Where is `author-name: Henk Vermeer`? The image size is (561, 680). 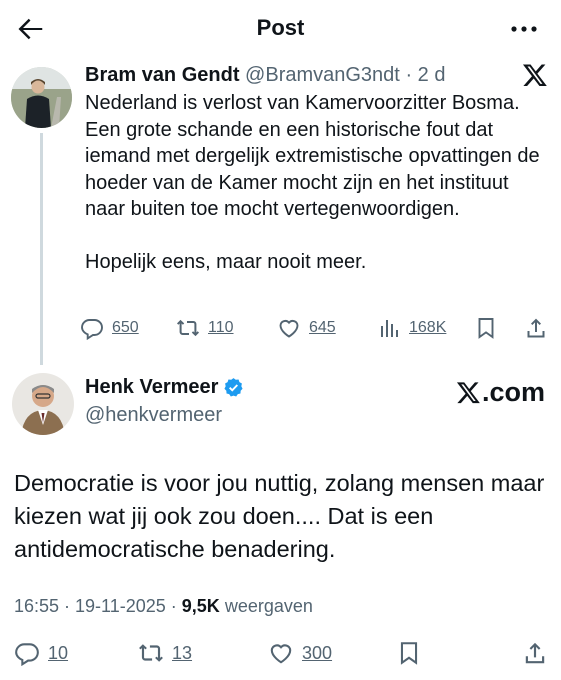 author-name: Henk Vermeer is located at coordinates (151, 387).